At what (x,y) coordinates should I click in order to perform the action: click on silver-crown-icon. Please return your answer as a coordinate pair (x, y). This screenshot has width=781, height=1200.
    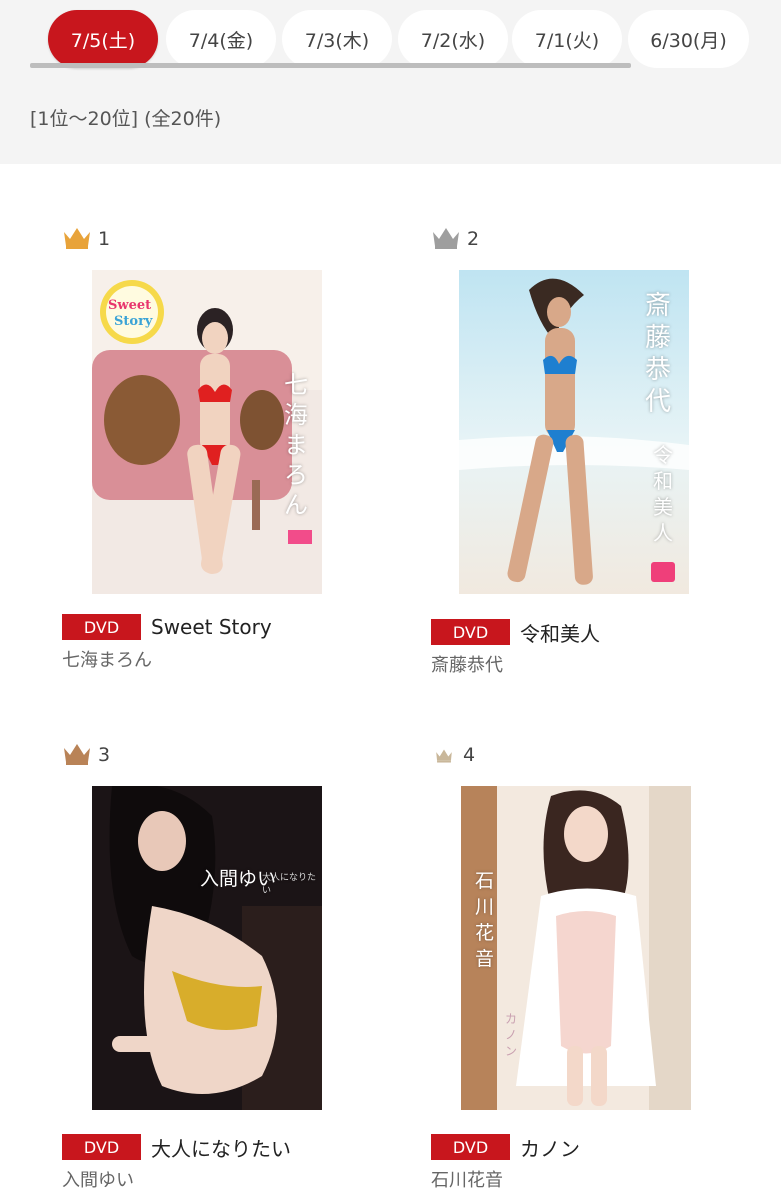
    Looking at the image, I should click on (446, 239).